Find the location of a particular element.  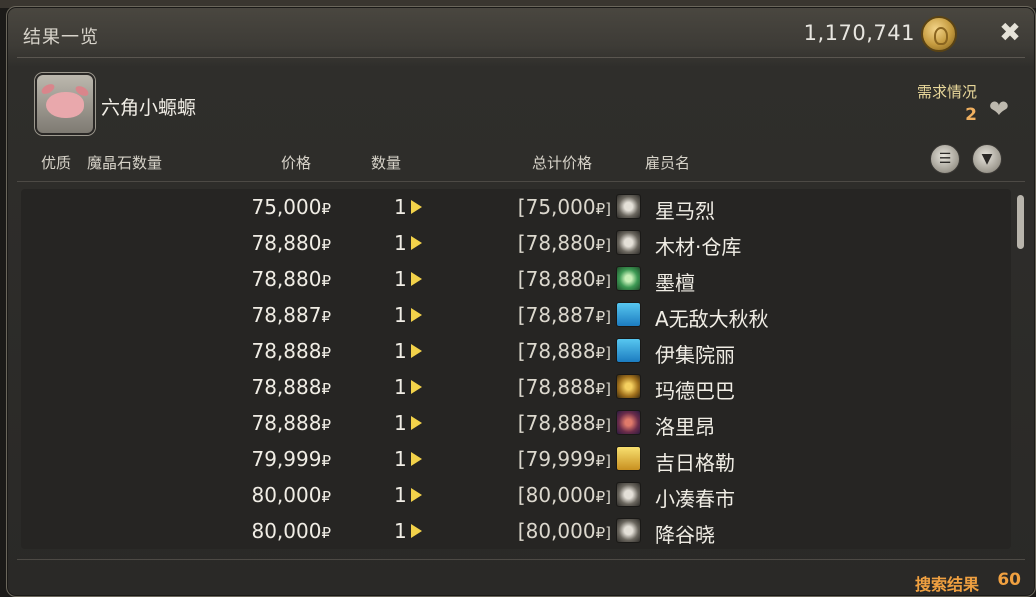

column-header-materia: 魔晶石数量 is located at coordinates (124, 162).